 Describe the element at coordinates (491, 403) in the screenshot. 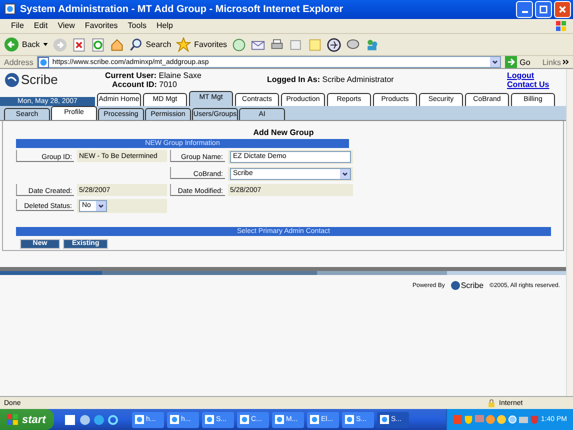

I see `lock-icon` at that location.